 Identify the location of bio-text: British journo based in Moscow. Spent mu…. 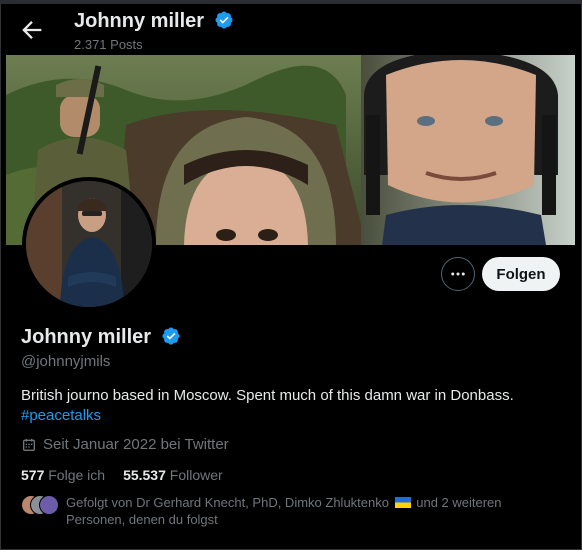
(267, 395).